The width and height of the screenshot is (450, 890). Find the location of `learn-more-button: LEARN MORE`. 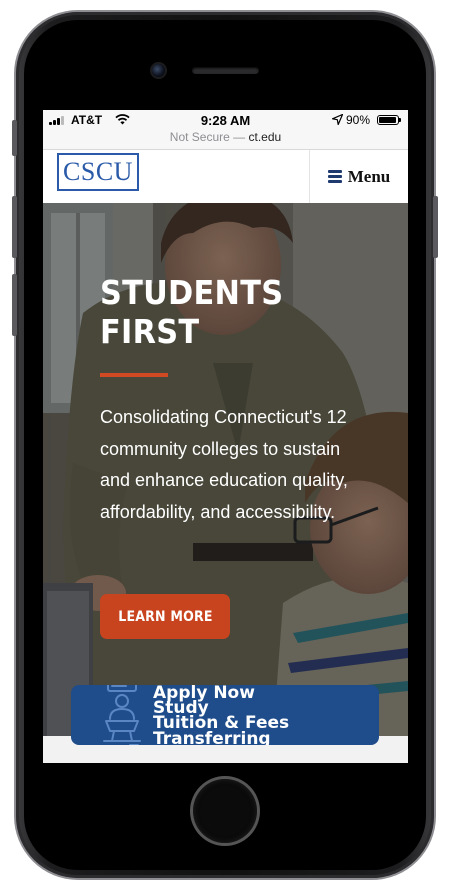

learn-more-button: LEARN MORE is located at coordinates (165, 616).